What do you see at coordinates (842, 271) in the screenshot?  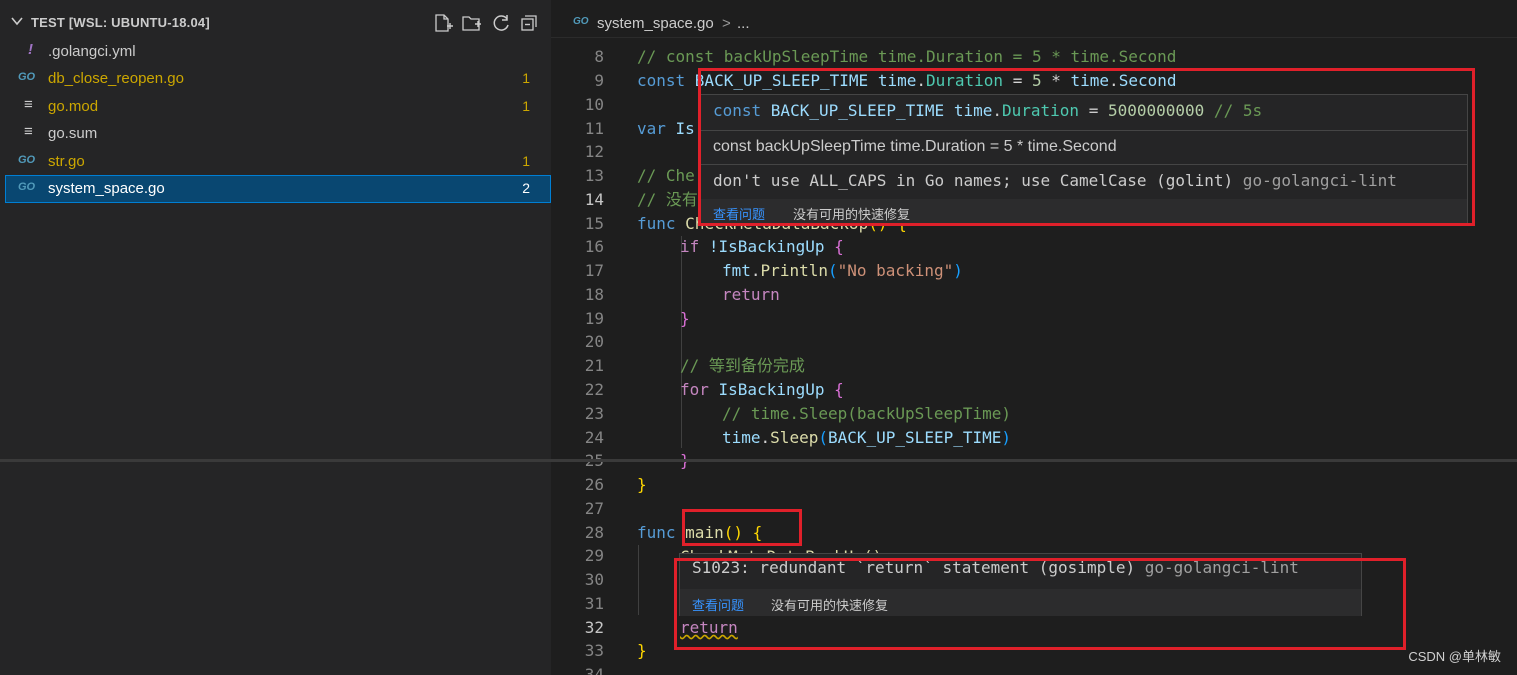 I see `code-line-17: fmt.Println("No backing")` at bounding box center [842, 271].